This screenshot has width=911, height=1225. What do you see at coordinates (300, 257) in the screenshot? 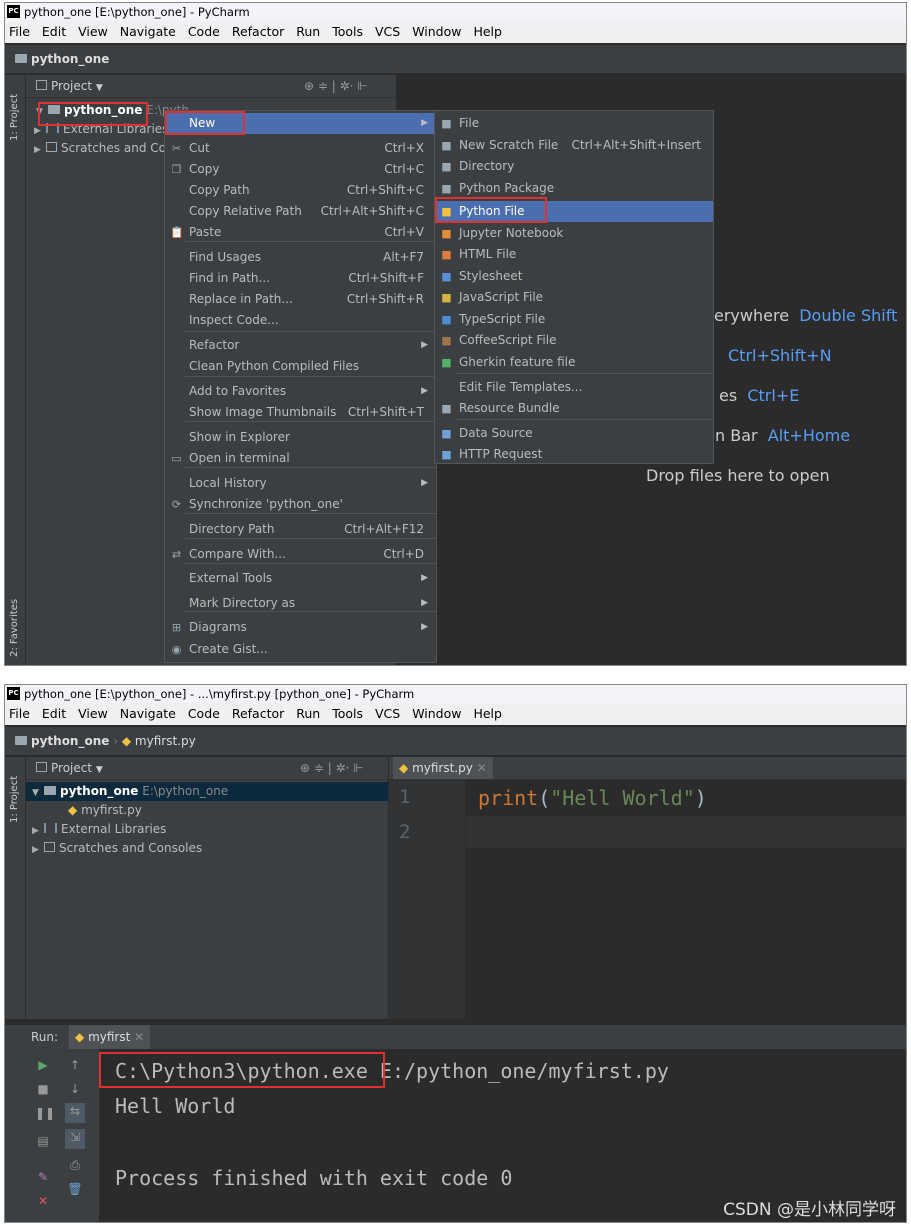
I see `context-menu-item: Find Usages Alt+F7` at bounding box center [300, 257].